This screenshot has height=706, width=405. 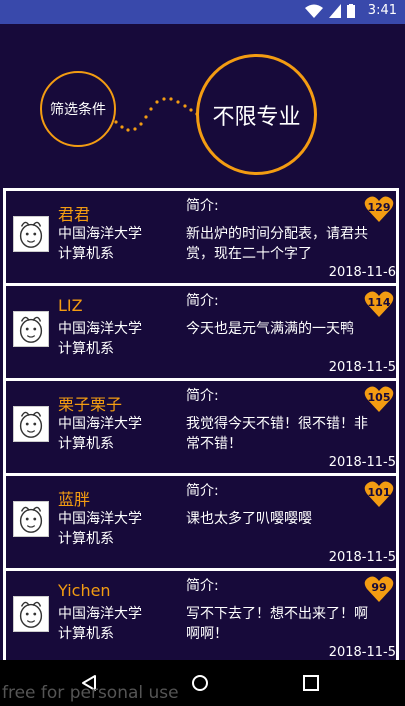 I want to click on poster-name: Yichen, so click(x=84, y=590).